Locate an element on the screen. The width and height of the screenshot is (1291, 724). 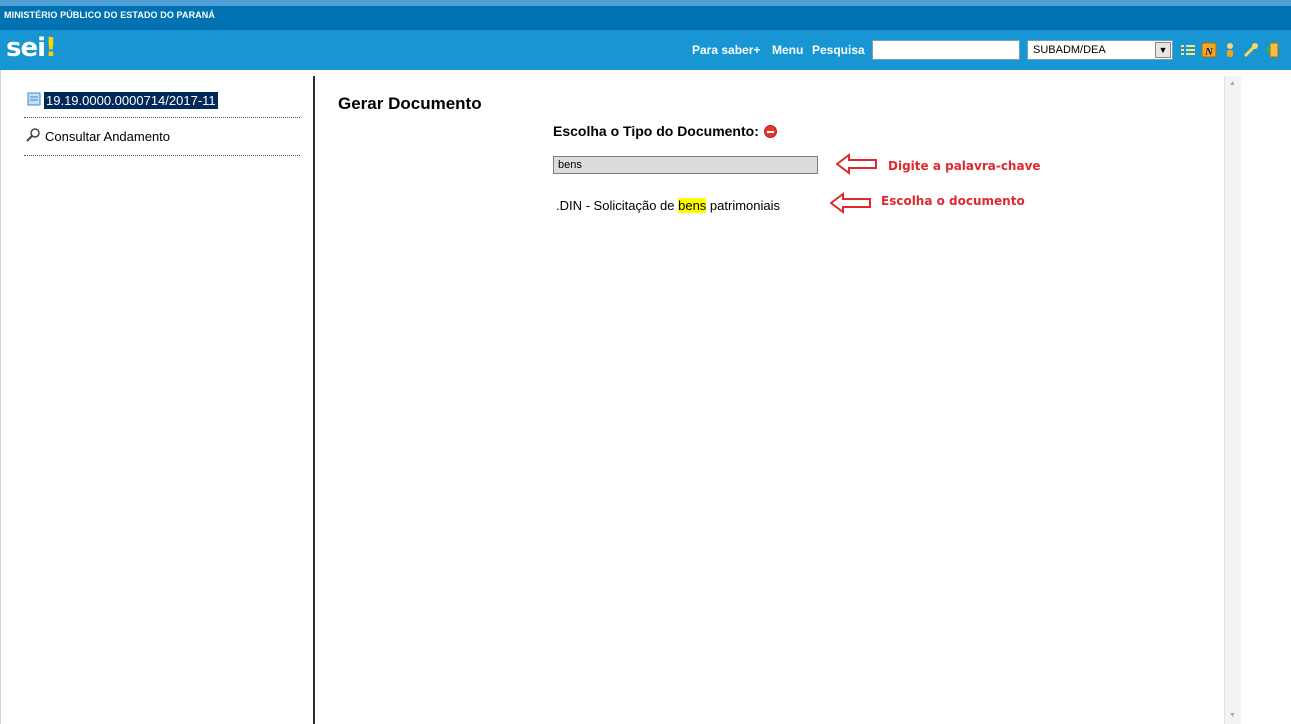
choose-hint: Escolha o documento is located at coordinates (953, 201).